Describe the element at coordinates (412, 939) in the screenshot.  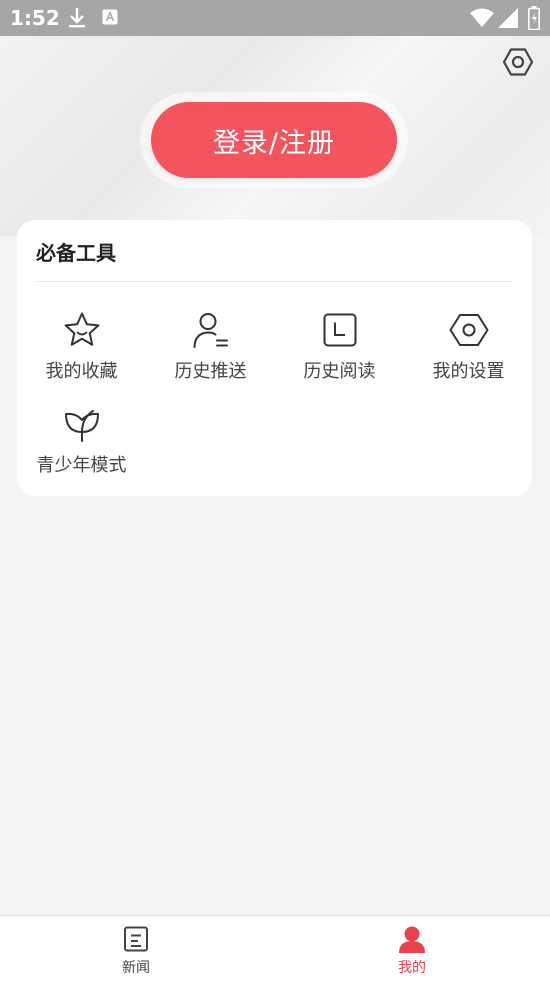
I see `profile-icon` at that location.